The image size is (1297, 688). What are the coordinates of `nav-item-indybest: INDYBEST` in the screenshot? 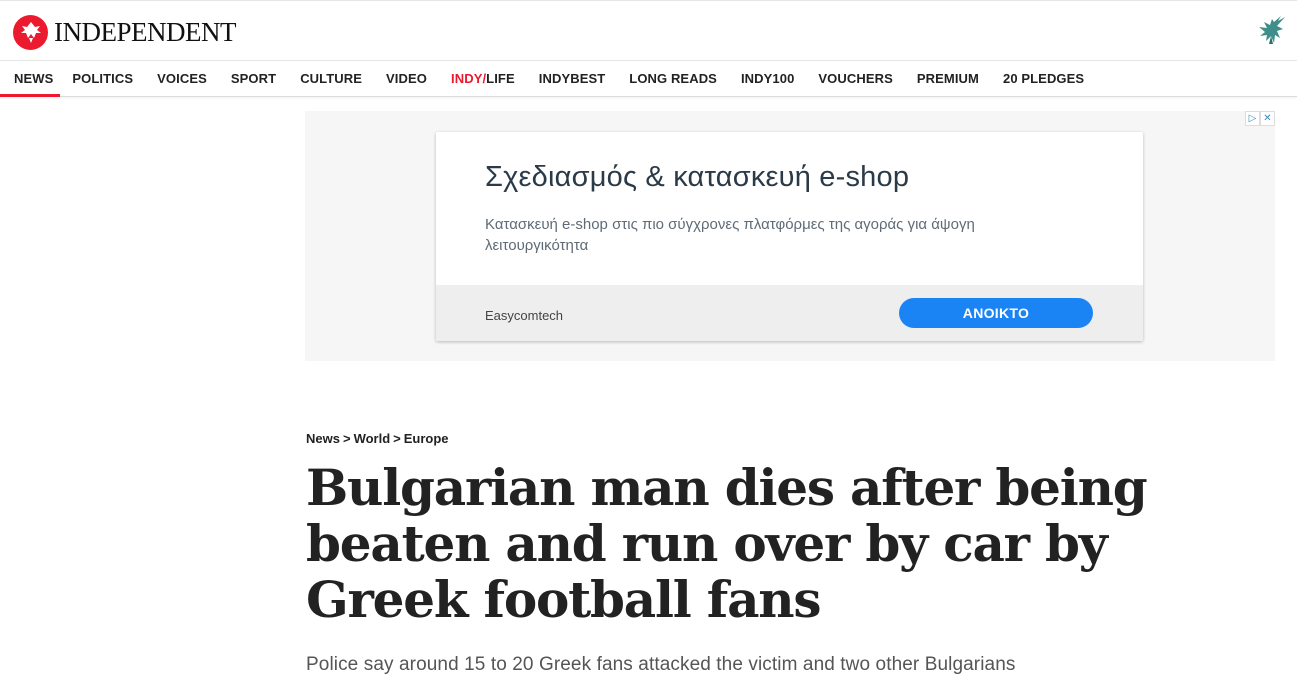 It's located at (572, 78).